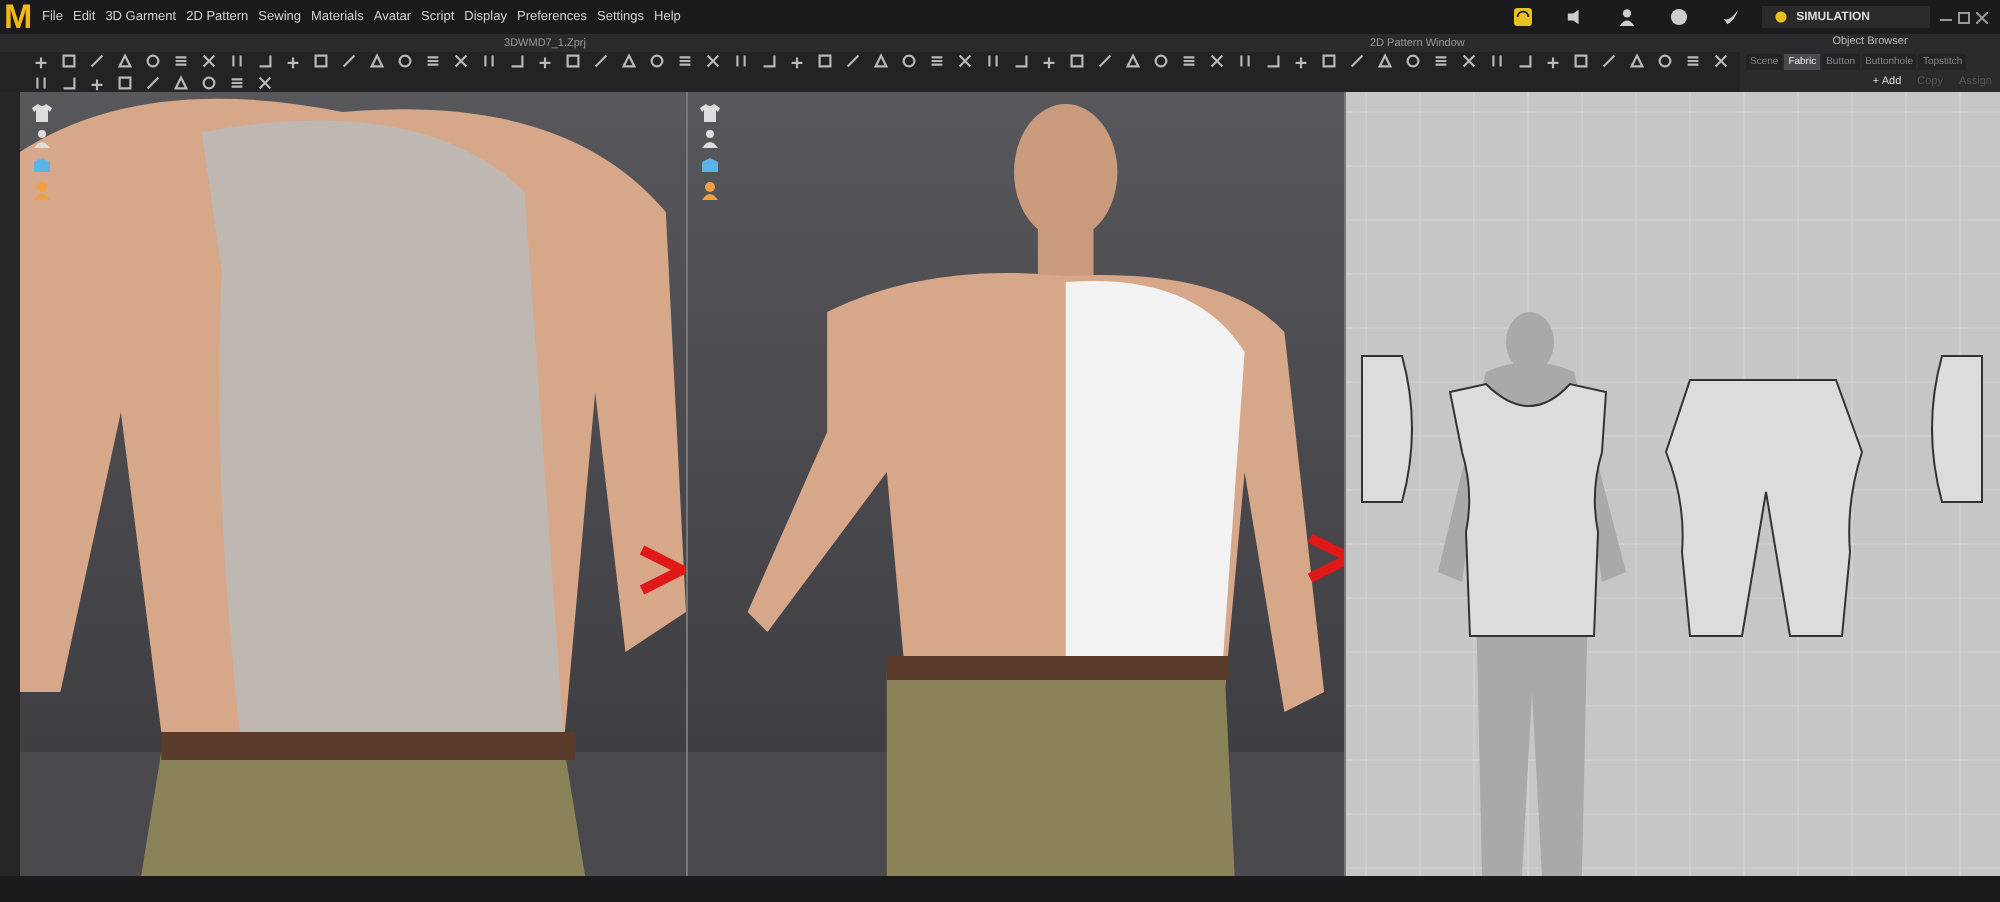  What do you see at coordinates (710, 165) in the screenshot?
I see `cube-icon` at bounding box center [710, 165].